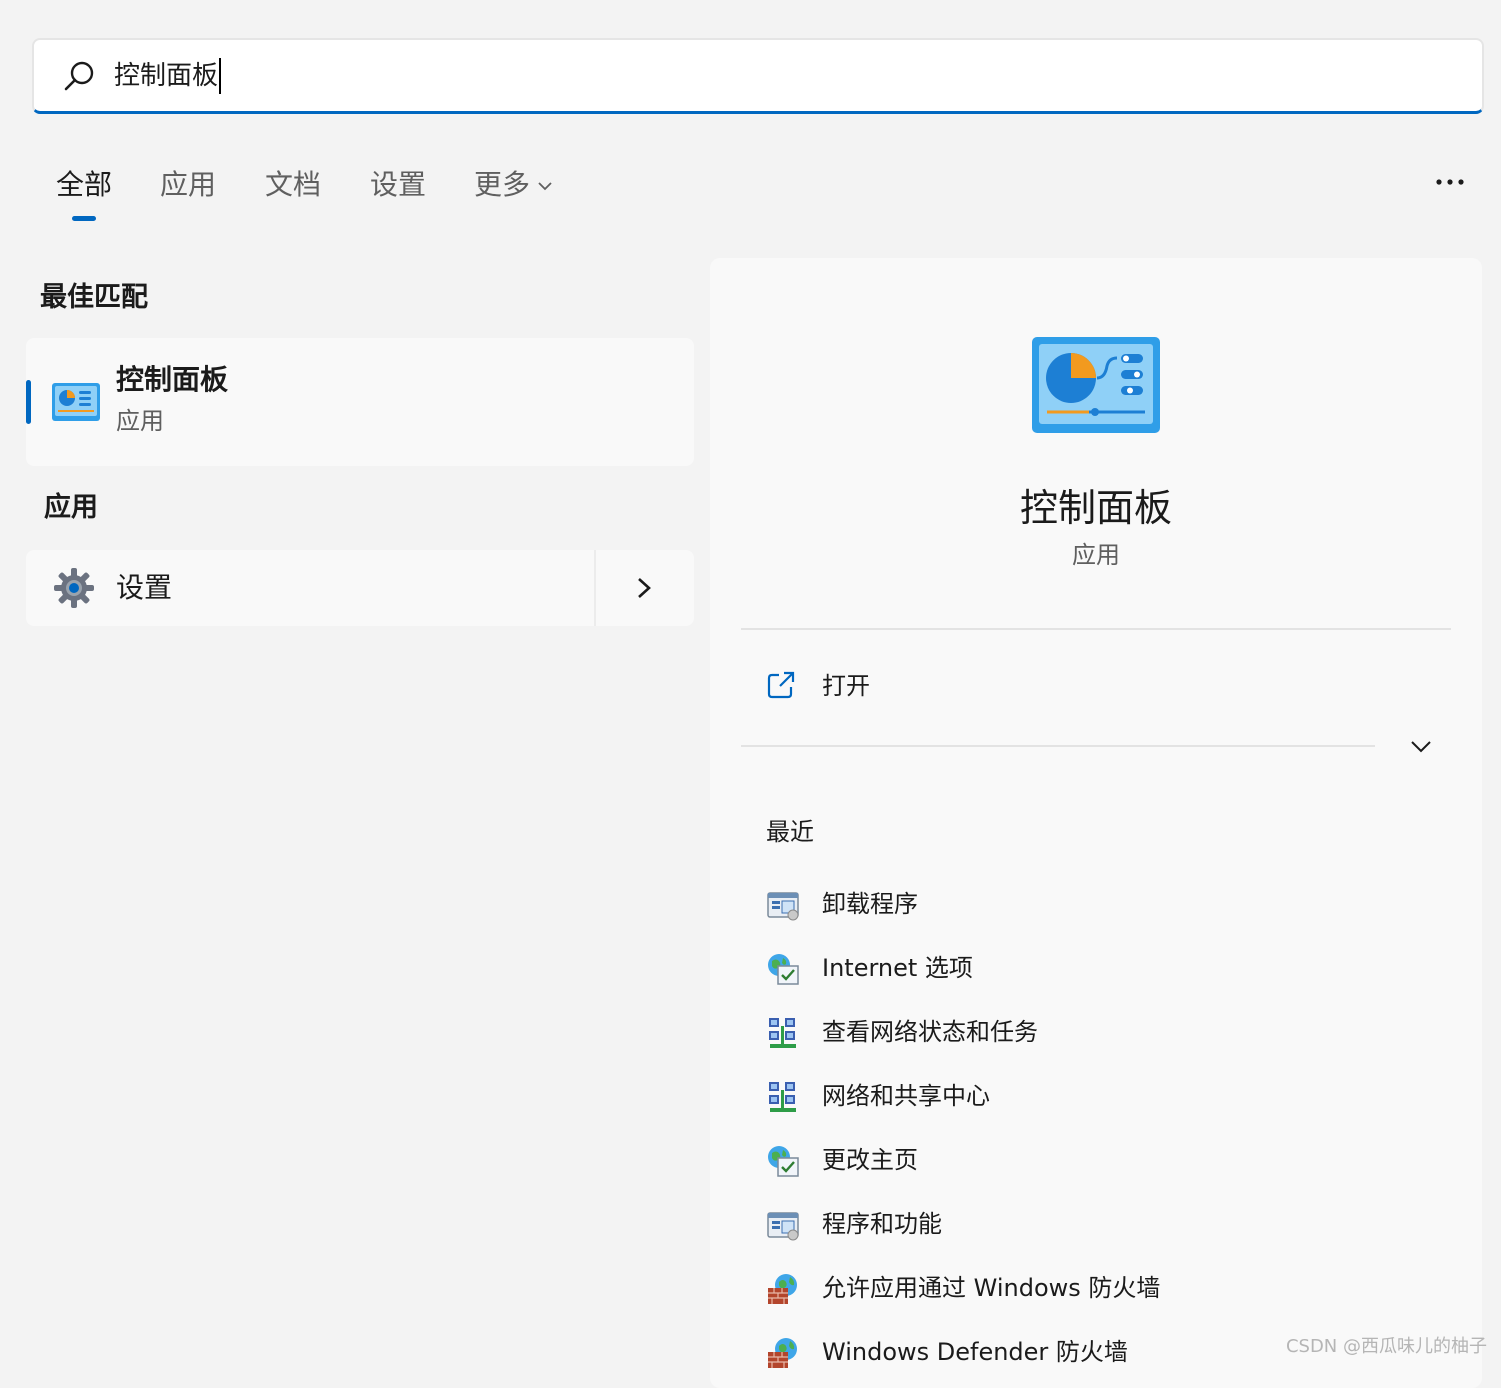 The height and width of the screenshot is (1388, 1501). I want to click on search-icon, so click(79, 76).